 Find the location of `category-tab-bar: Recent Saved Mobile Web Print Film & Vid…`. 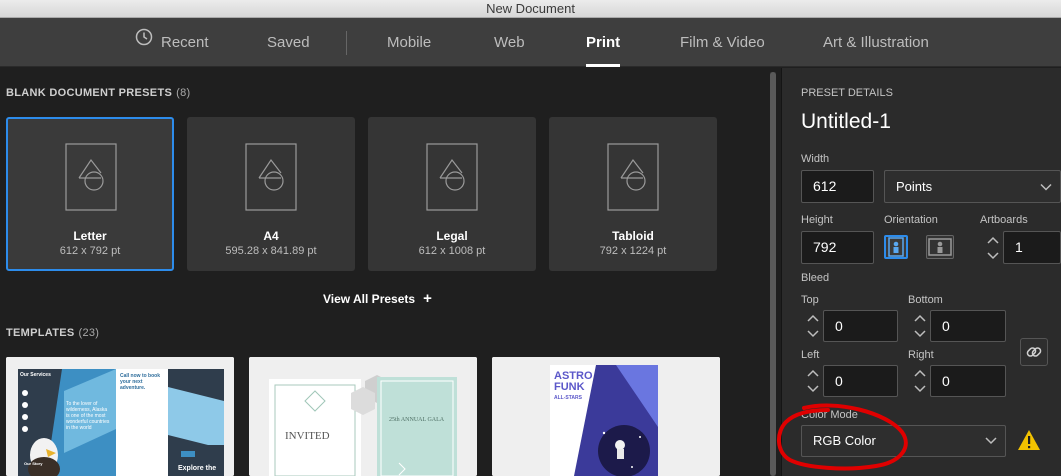

category-tab-bar: Recent Saved Mobile Web Print Film & Vid… is located at coordinates (530, 42).